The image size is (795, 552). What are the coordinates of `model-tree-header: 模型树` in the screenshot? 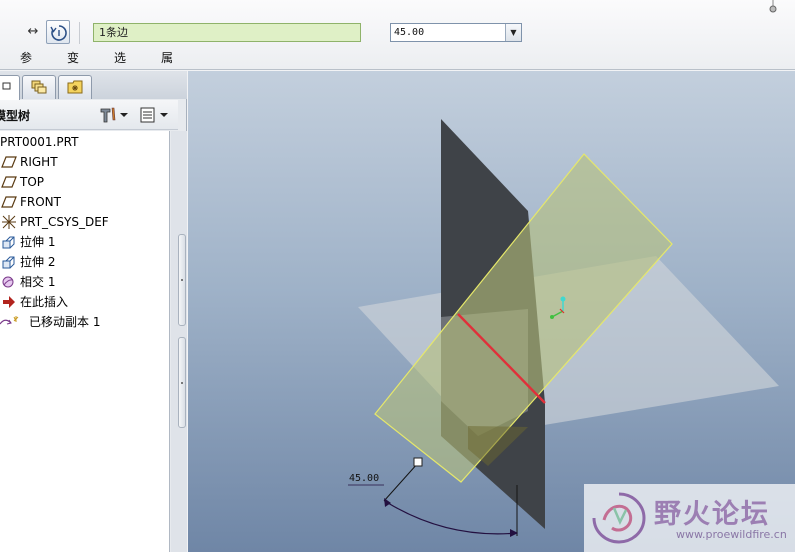 It's located at (89, 115).